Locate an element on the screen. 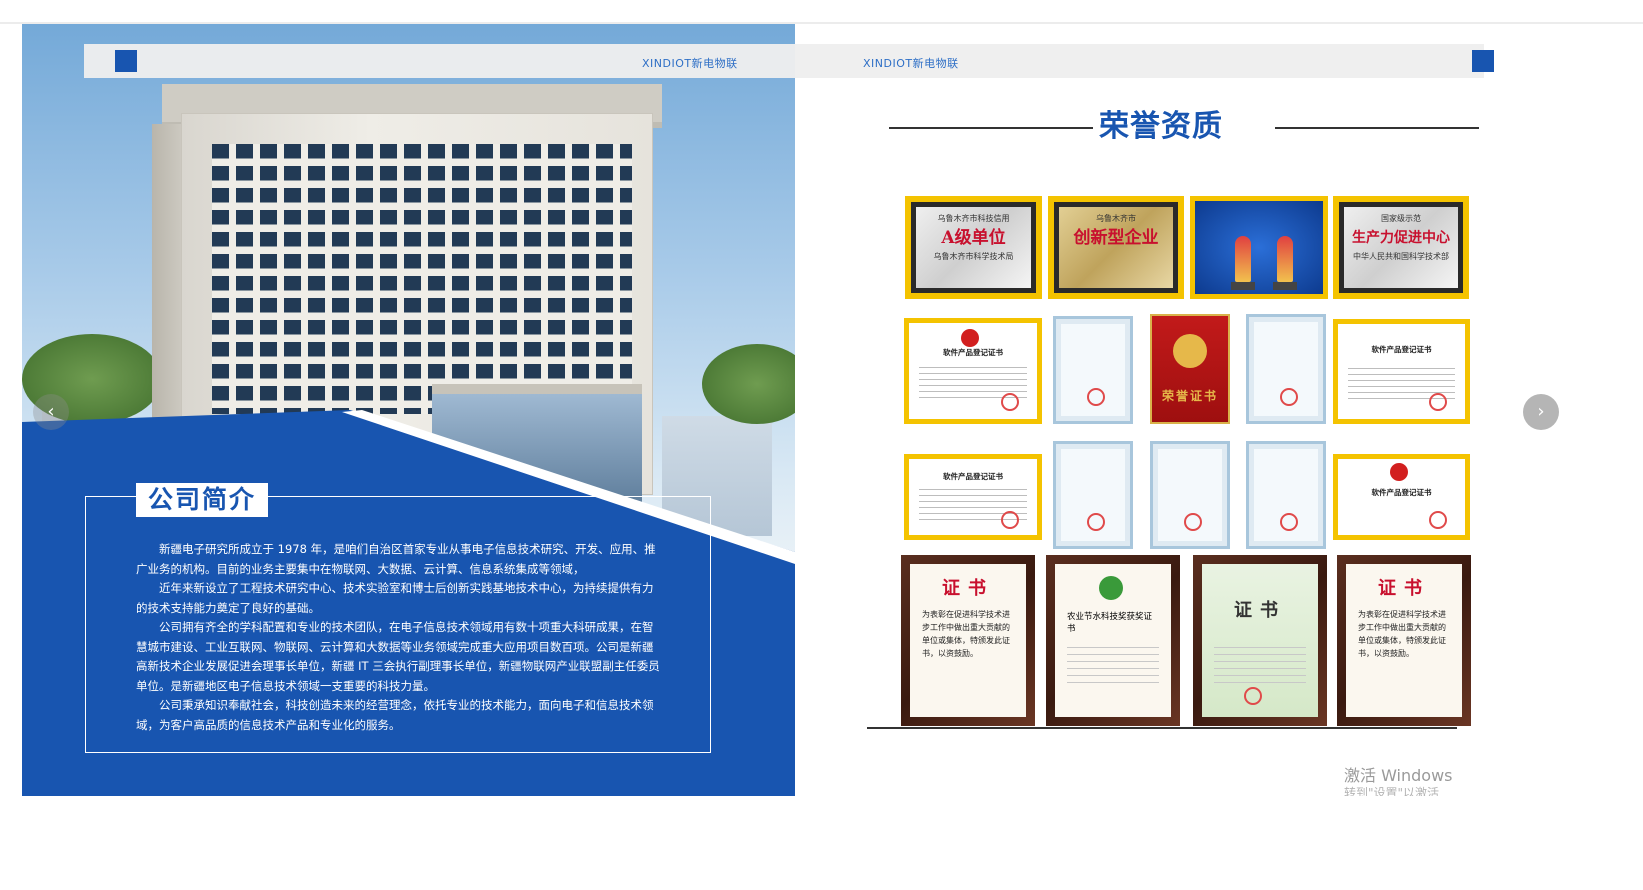 This screenshot has width=1643, height=890. plaque-main-text: 创新型企业 is located at coordinates (1116, 238).